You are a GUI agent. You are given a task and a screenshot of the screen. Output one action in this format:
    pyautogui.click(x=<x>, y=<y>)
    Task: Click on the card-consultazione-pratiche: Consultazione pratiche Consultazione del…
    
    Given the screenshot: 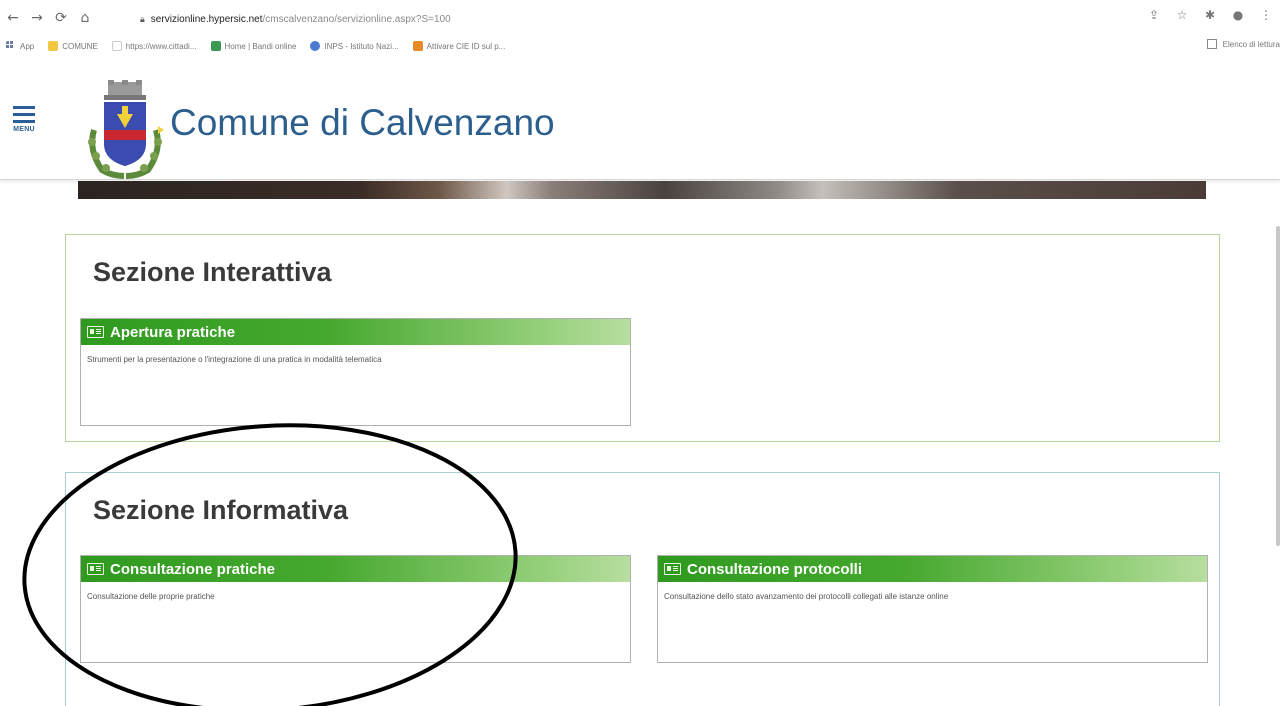 What is the action you would take?
    pyautogui.click(x=355, y=609)
    